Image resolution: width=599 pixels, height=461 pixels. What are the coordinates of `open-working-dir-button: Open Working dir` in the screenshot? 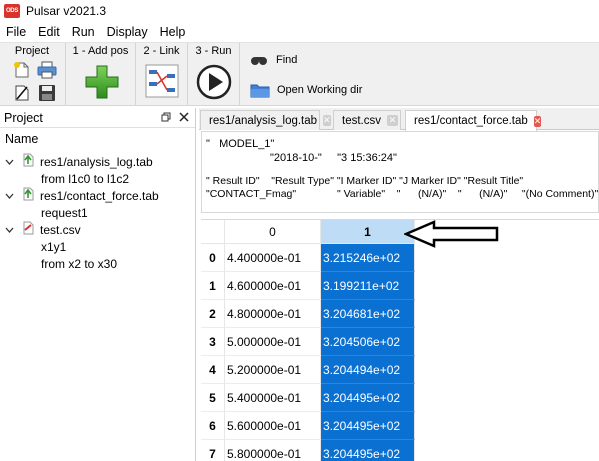 It's located at (325, 90).